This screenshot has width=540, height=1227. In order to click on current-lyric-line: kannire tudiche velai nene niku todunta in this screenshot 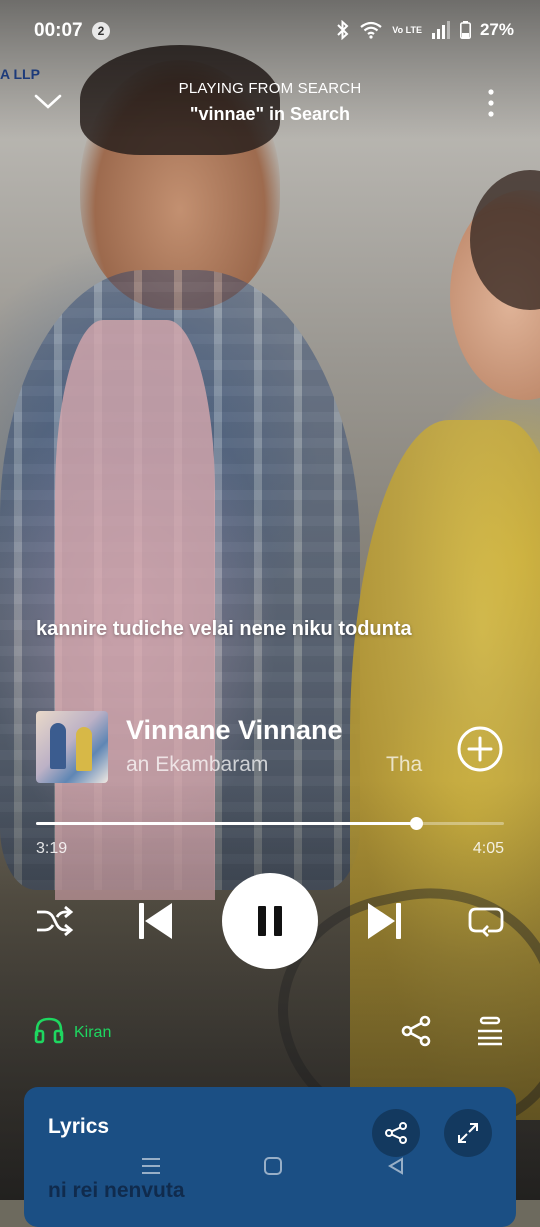, I will do `click(224, 629)`.